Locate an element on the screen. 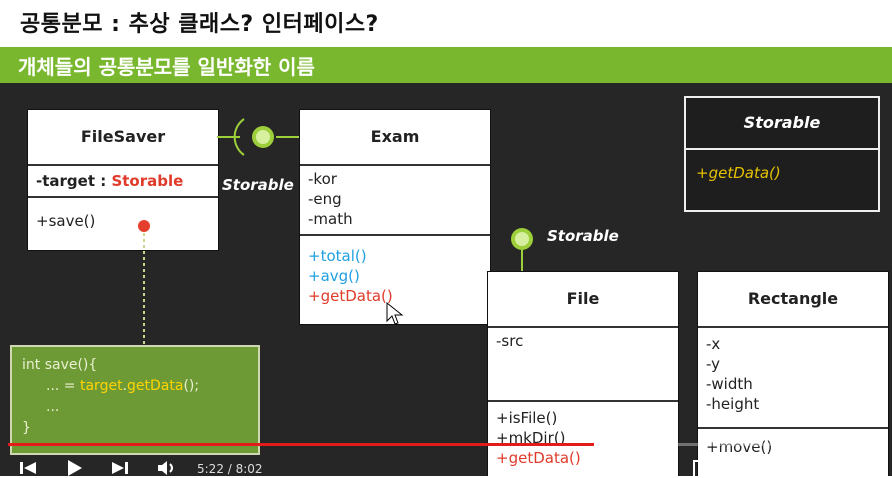 The width and height of the screenshot is (892, 478). slide-title: 공통분모 : 추상 클래스? 인터페이스? is located at coordinates (199, 24).